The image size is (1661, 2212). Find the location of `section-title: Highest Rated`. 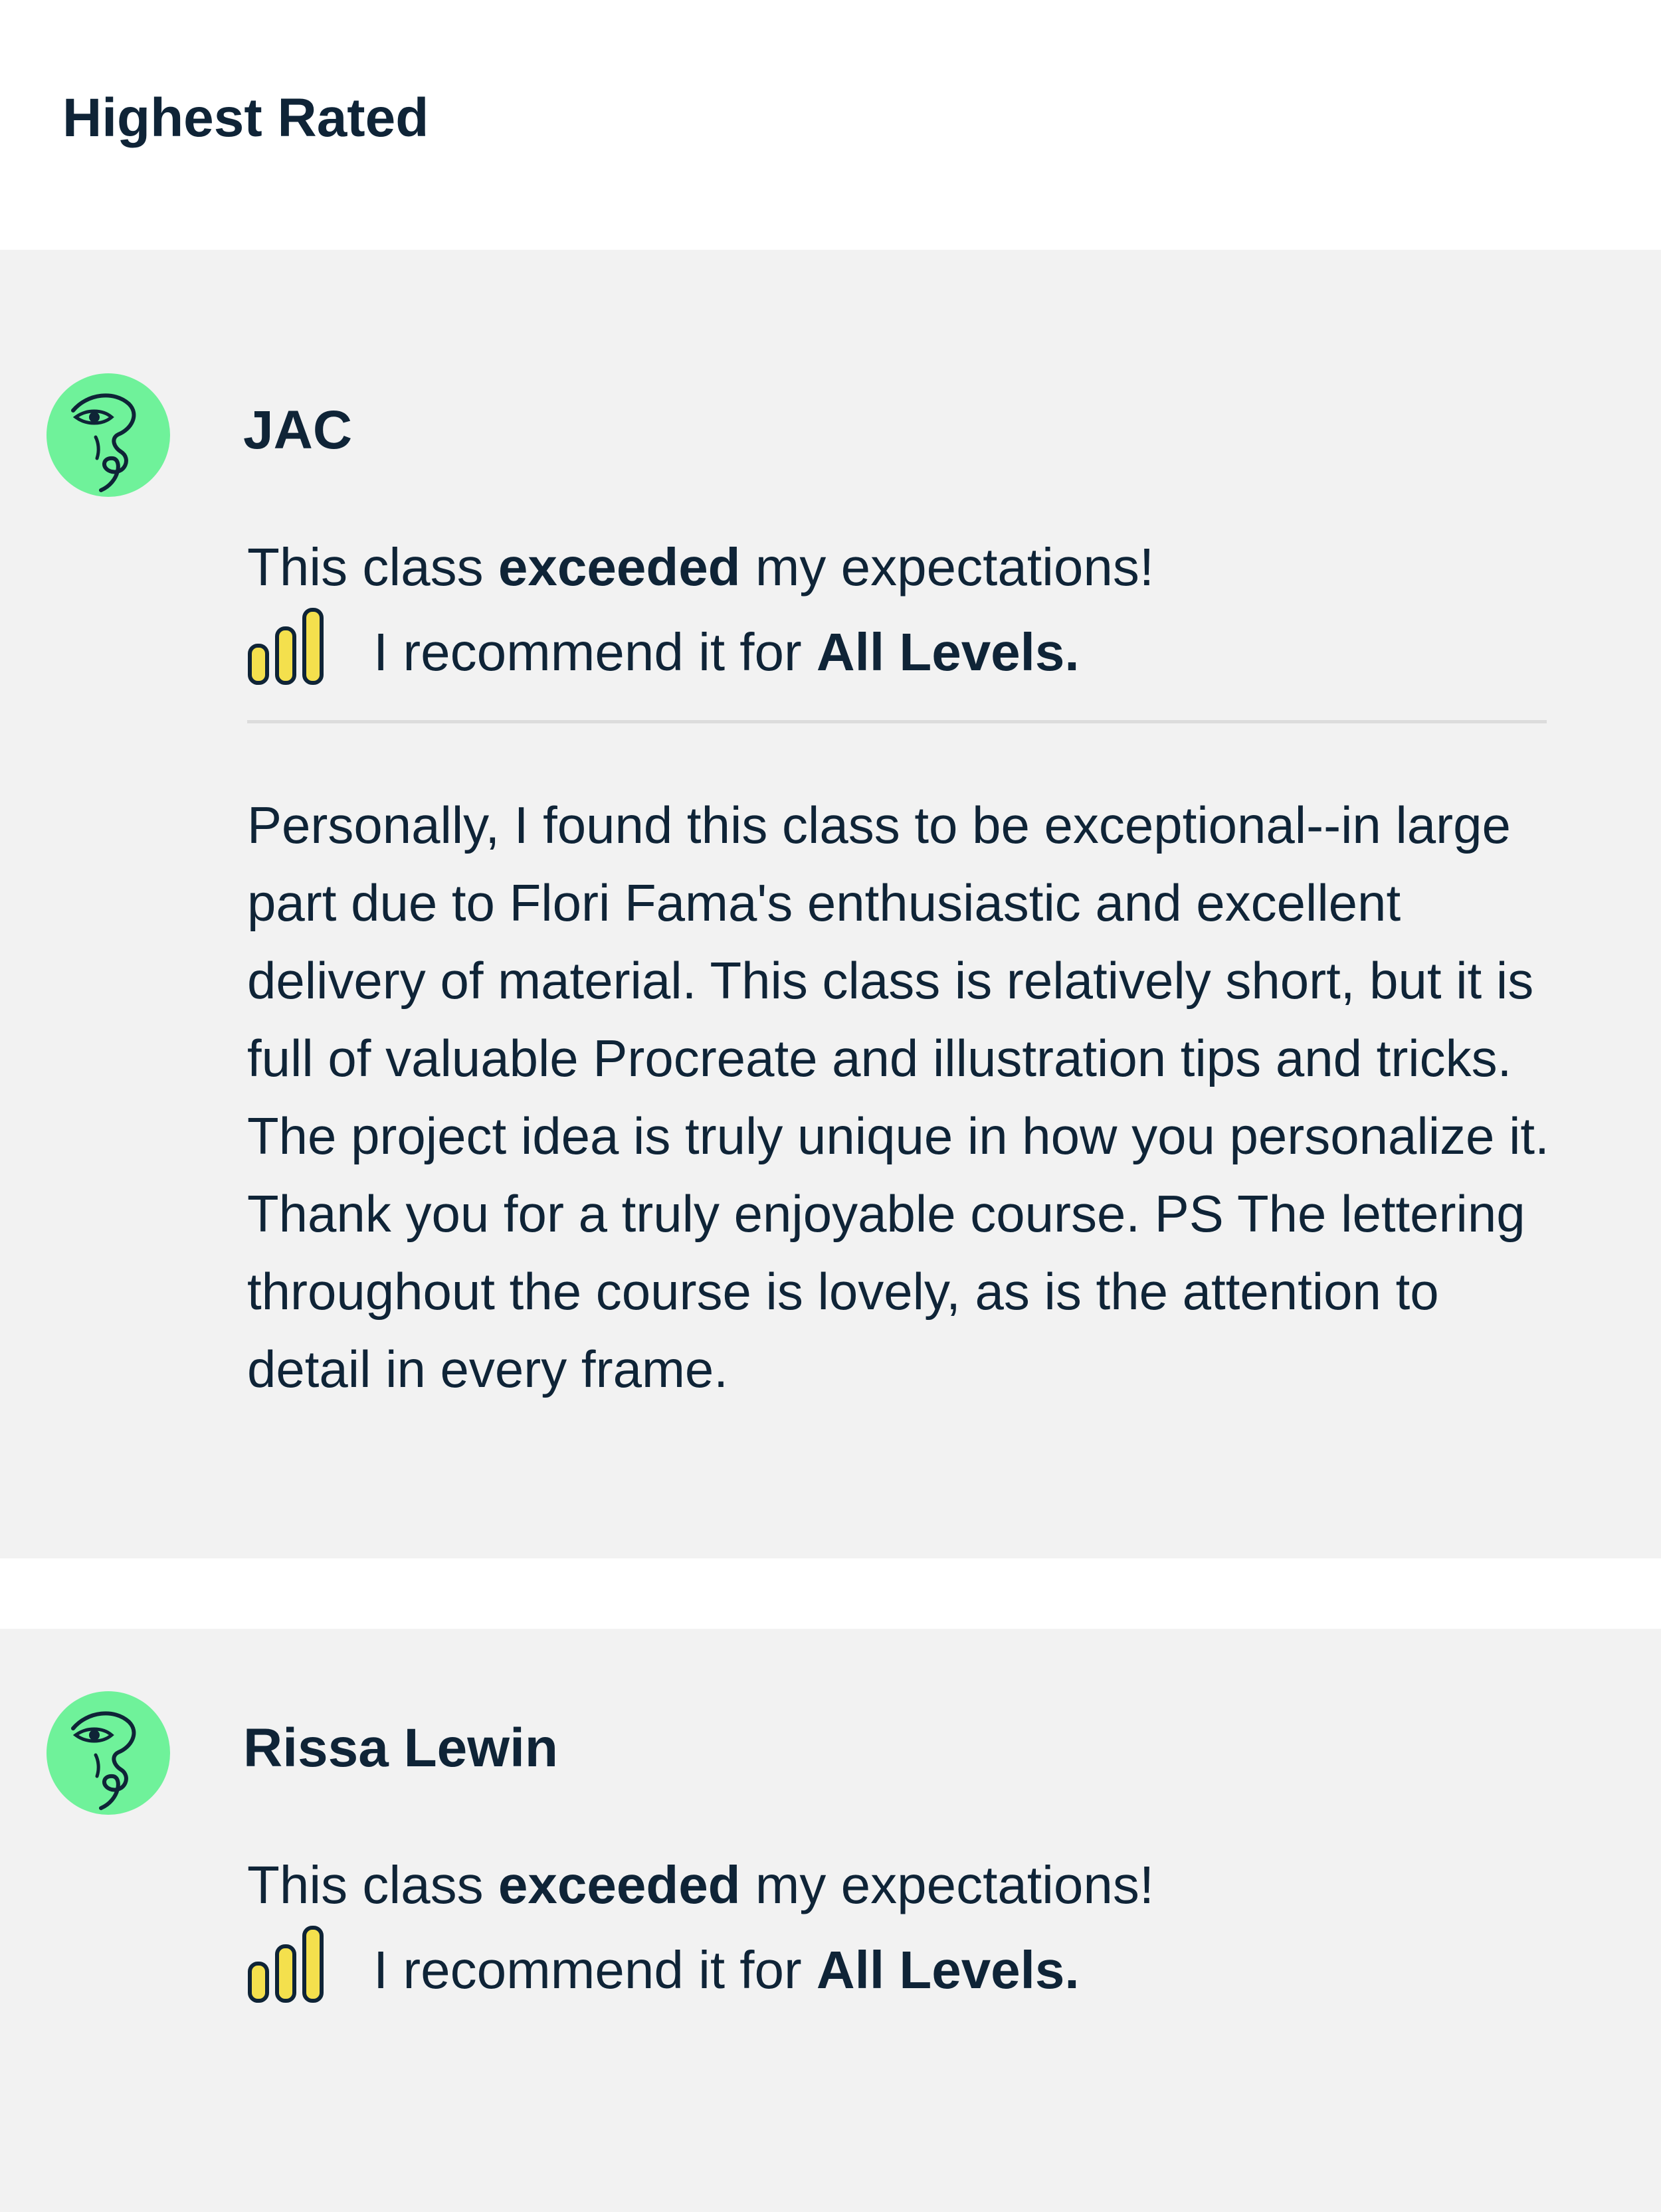

section-title: Highest Rated is located at coordinates (245, 118).